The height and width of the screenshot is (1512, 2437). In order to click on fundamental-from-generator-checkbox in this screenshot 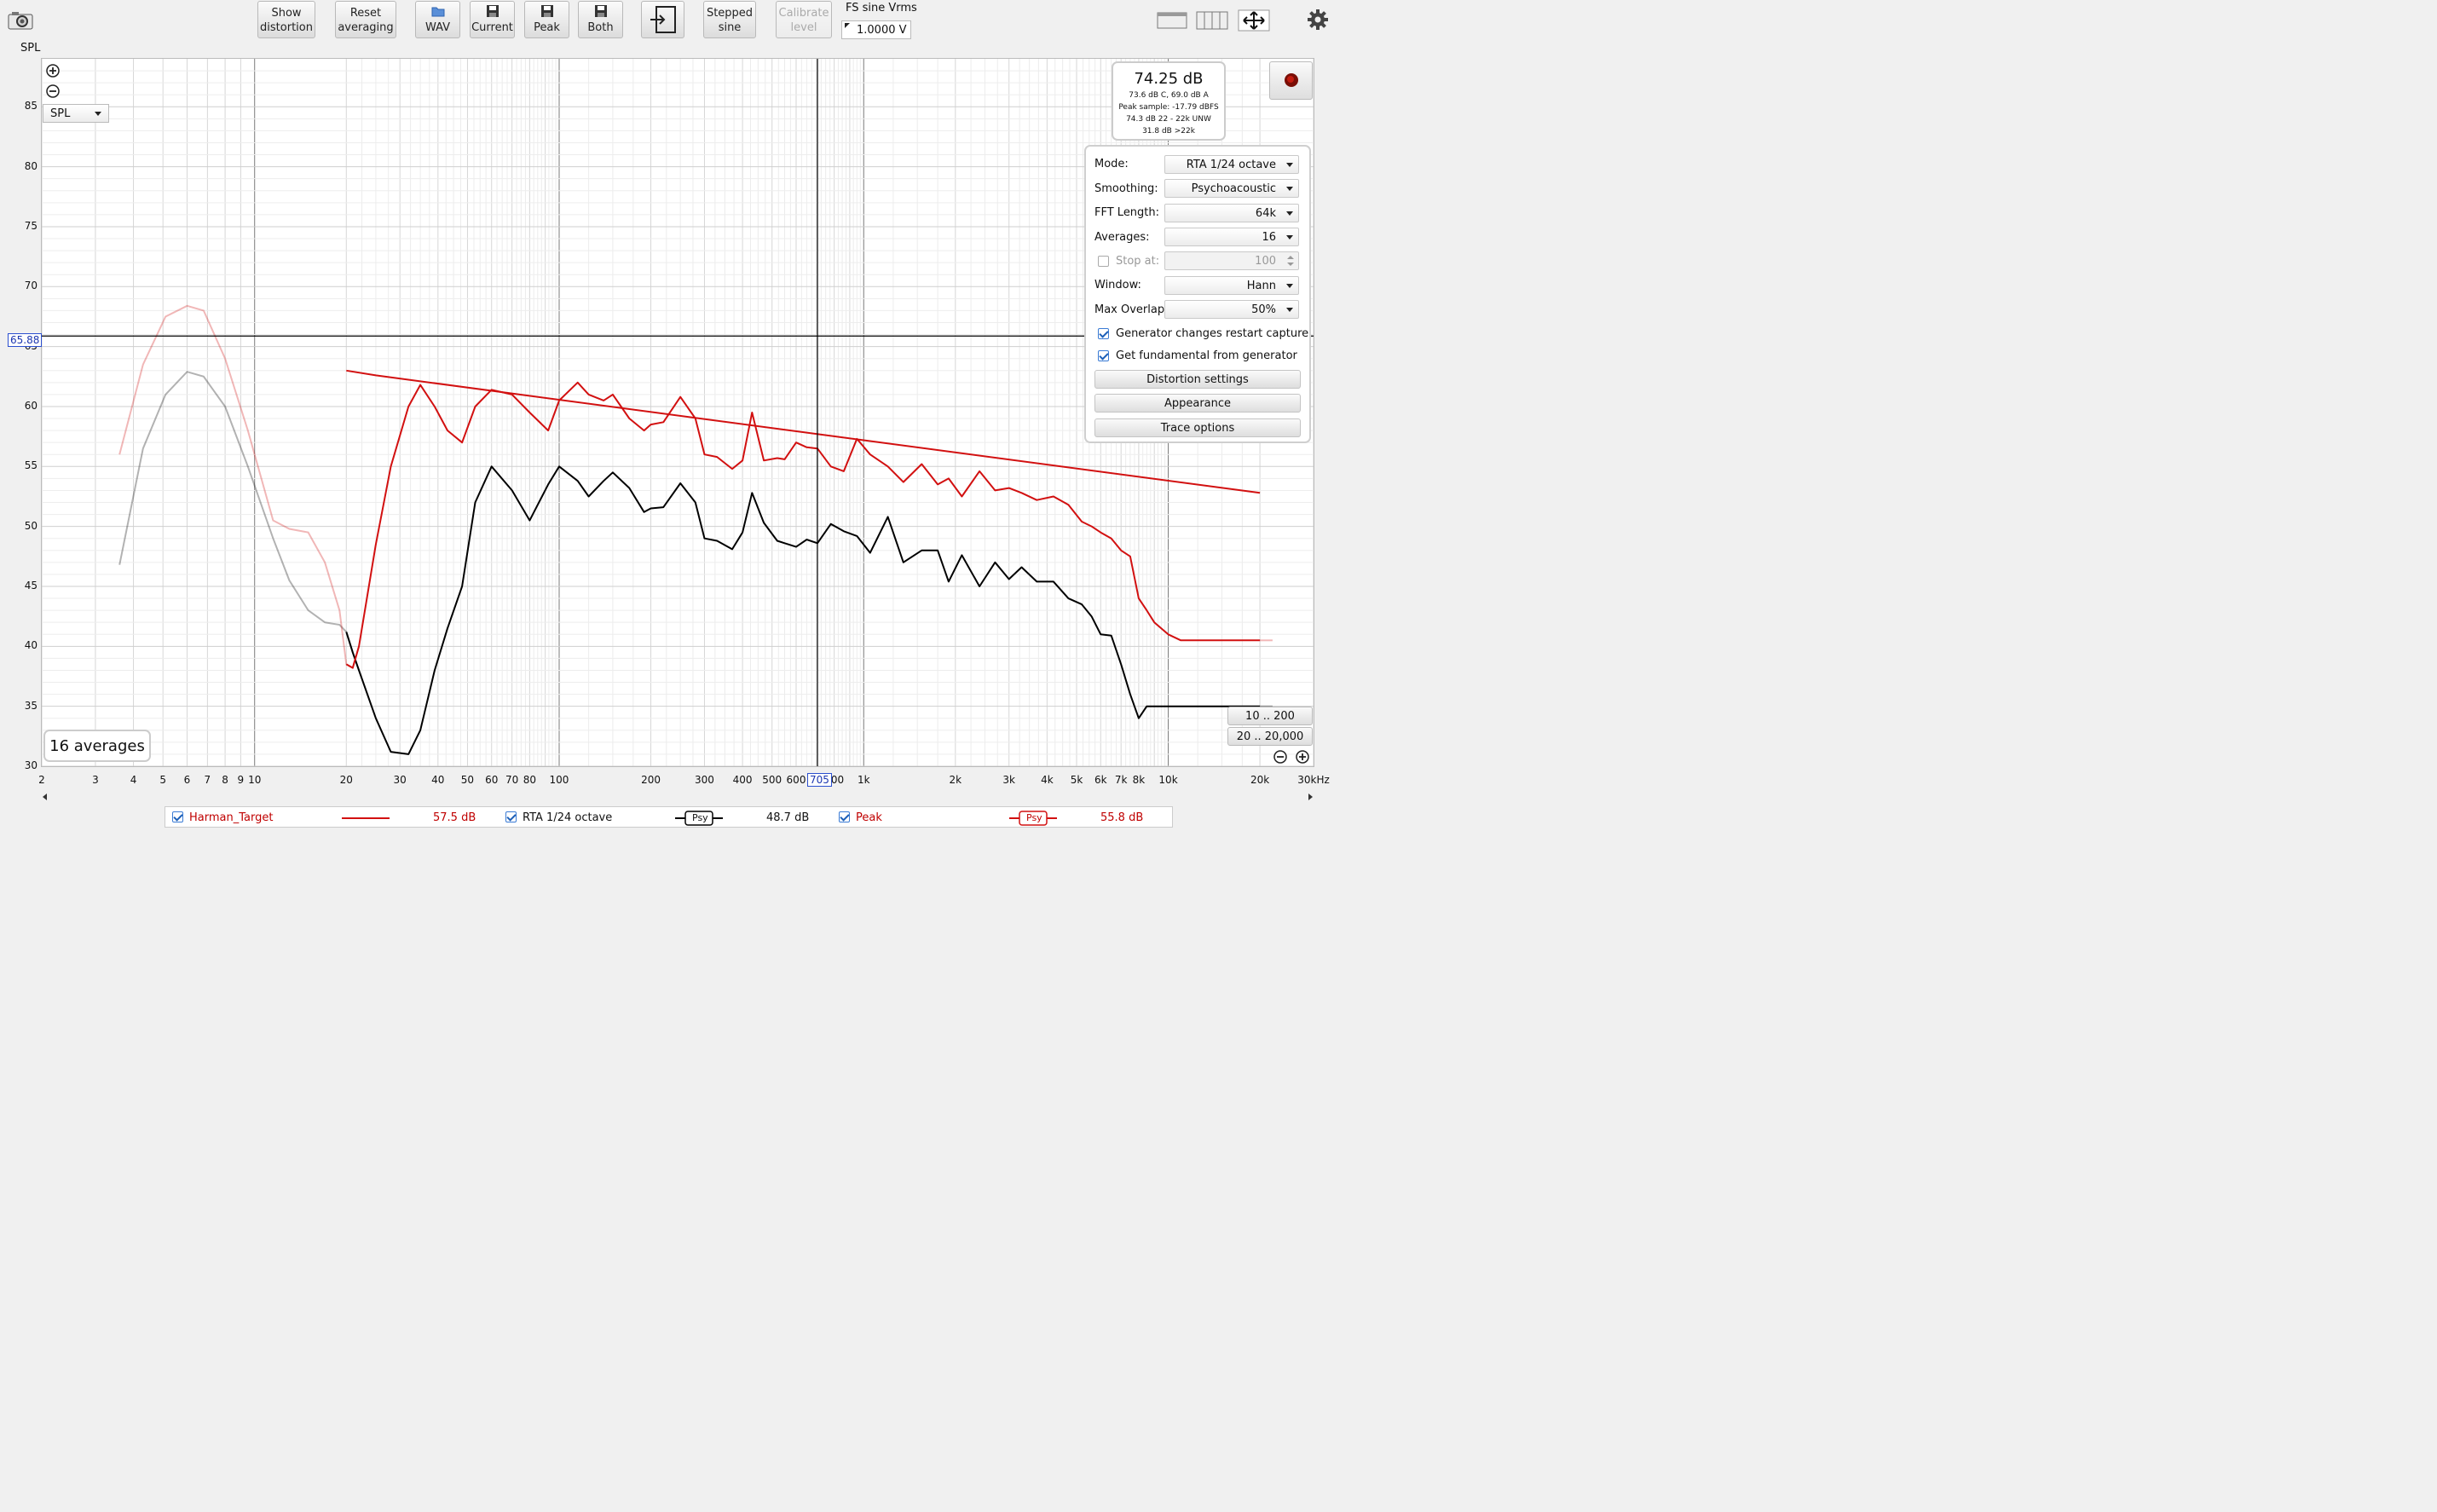, I will do `click(1103, 355)`.